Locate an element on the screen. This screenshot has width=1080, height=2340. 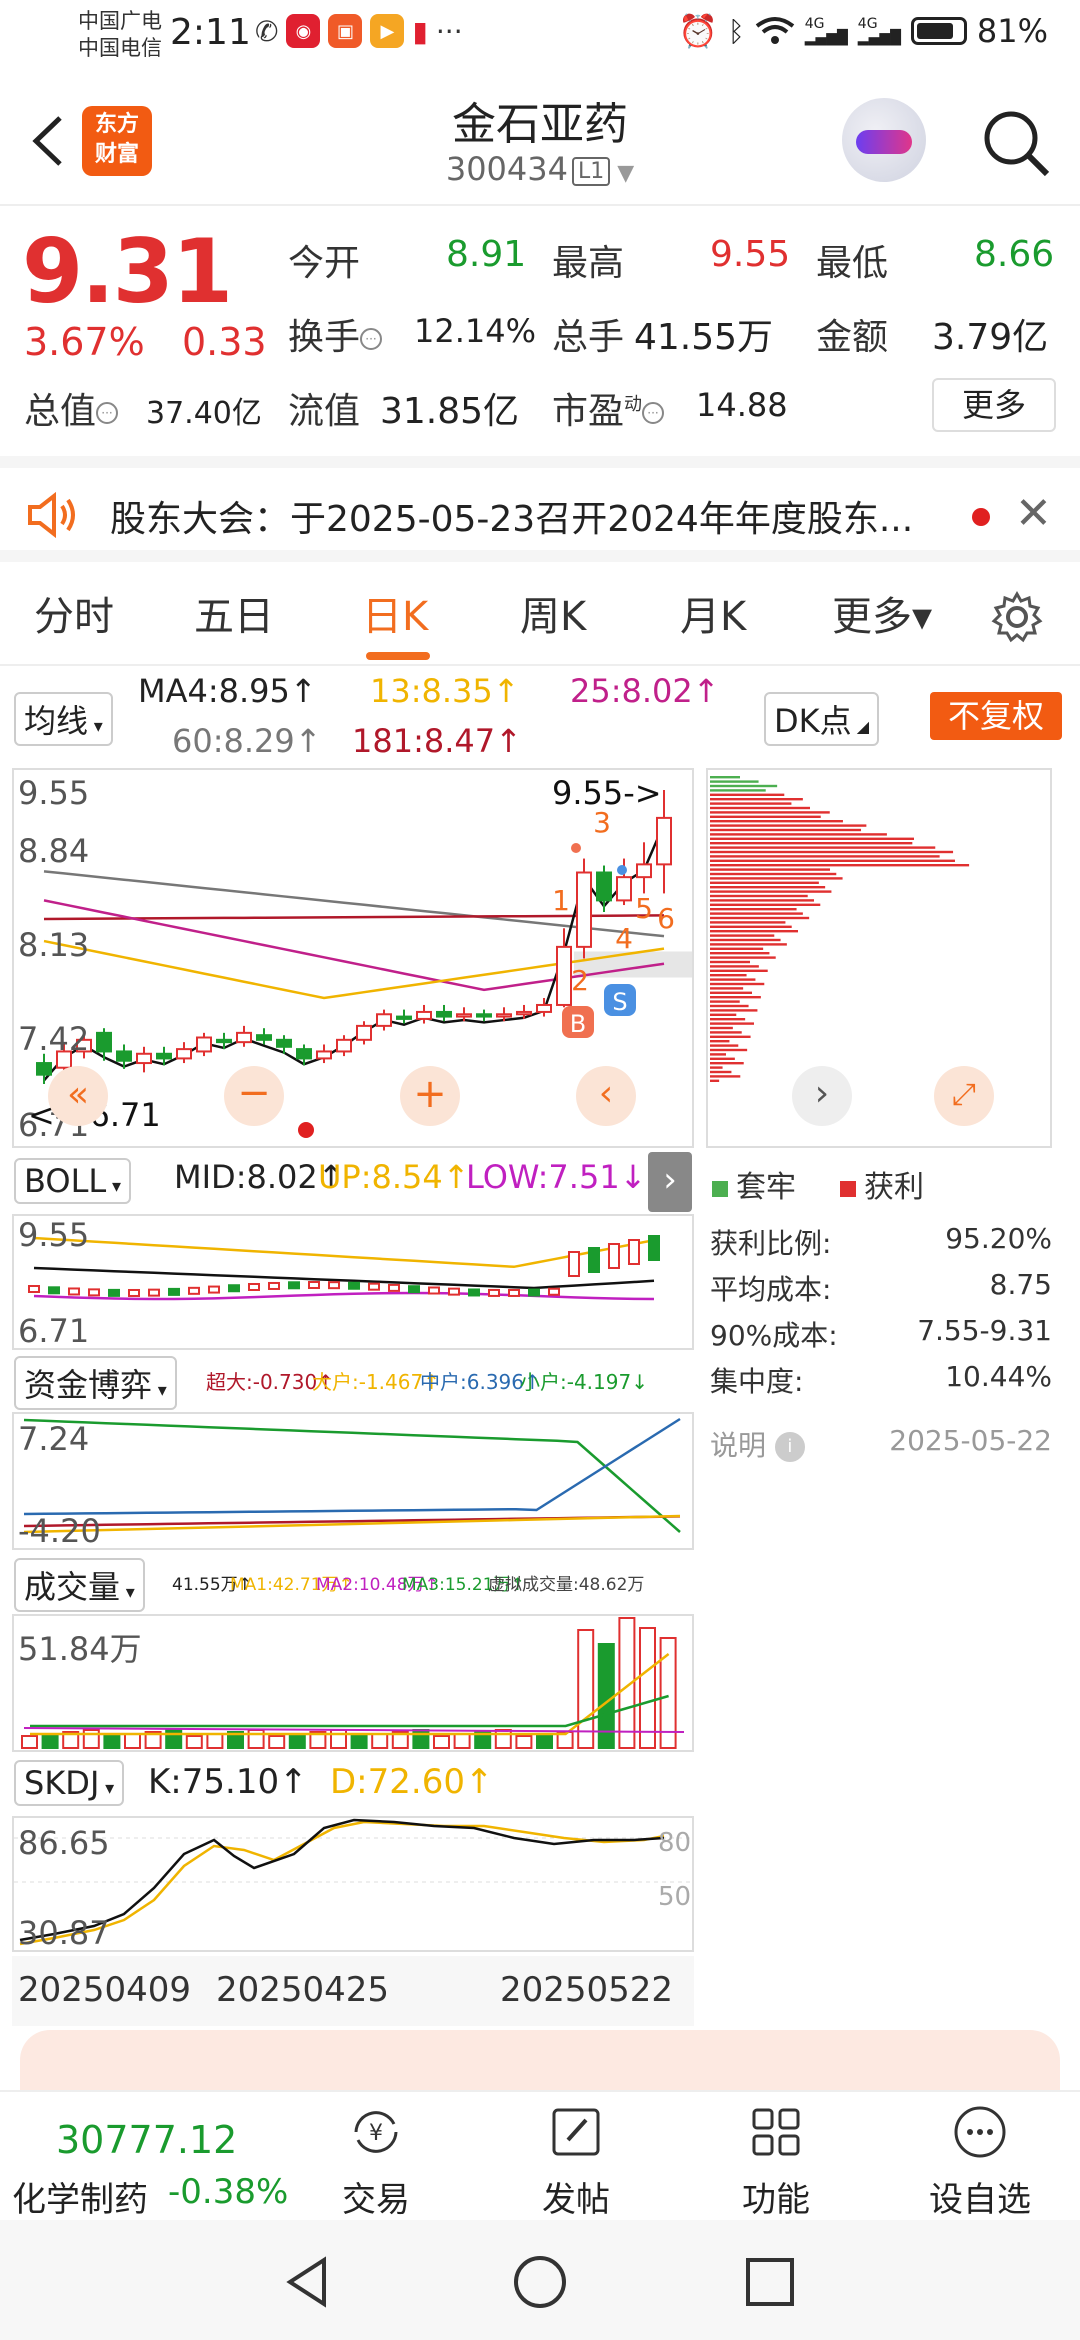
boll-selector: BOLL ▾ is located at coordinates (72, 1181).